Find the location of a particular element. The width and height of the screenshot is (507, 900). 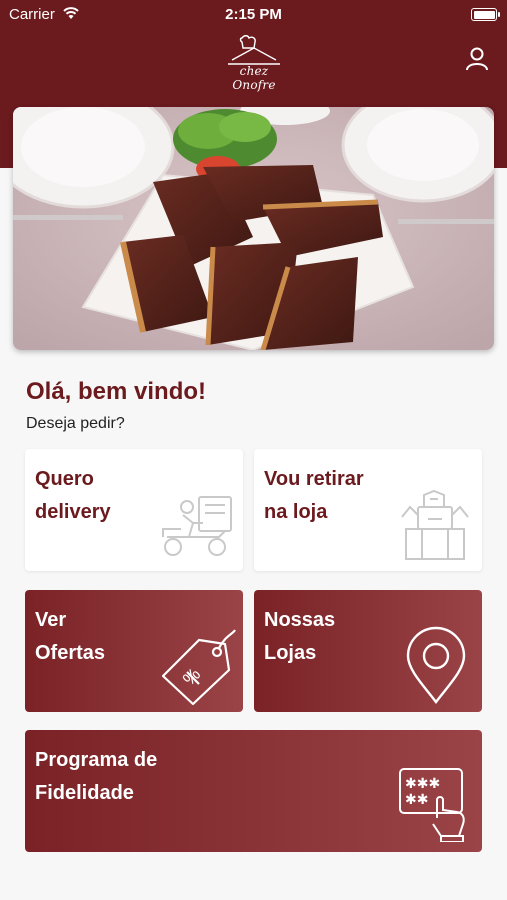

brand-logo: chez Onofre is located at coordinates (254, 63).